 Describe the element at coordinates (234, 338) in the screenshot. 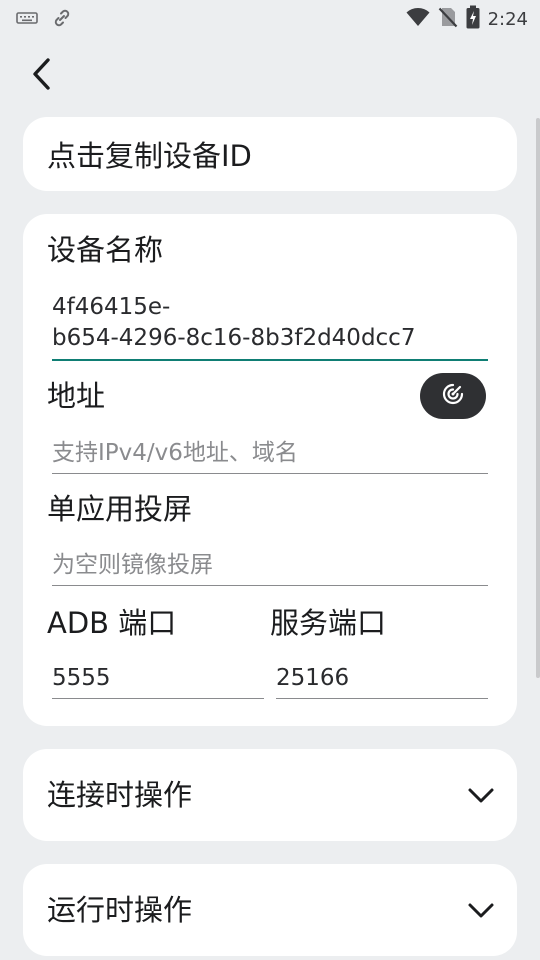

I see `device-name-value-line2: b654-4296-8c16-8b3f2d40dcc7` at that location.